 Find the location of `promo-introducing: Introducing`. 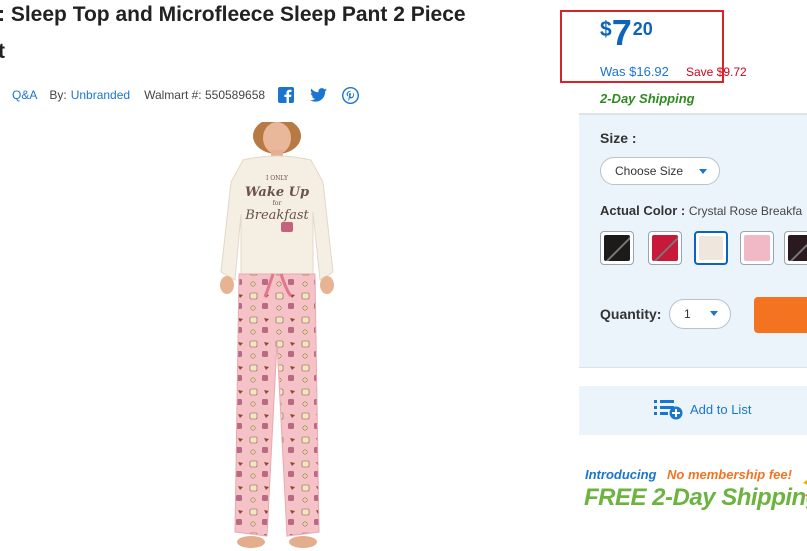

promo-introducing: Introducing is located at coordinates (621, 474).